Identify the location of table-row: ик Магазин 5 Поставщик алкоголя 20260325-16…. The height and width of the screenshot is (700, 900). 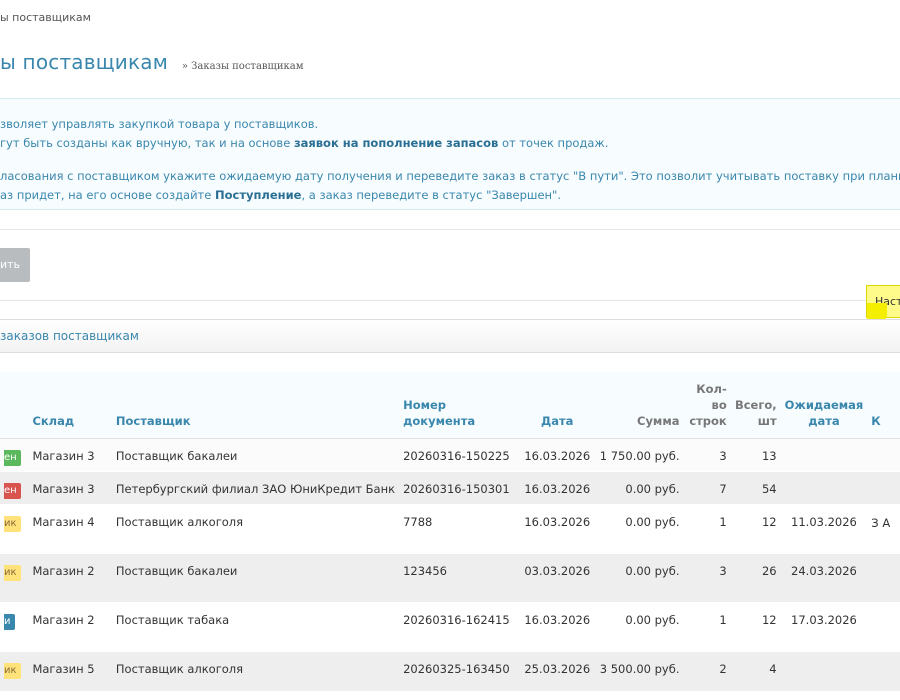
(450, 671).